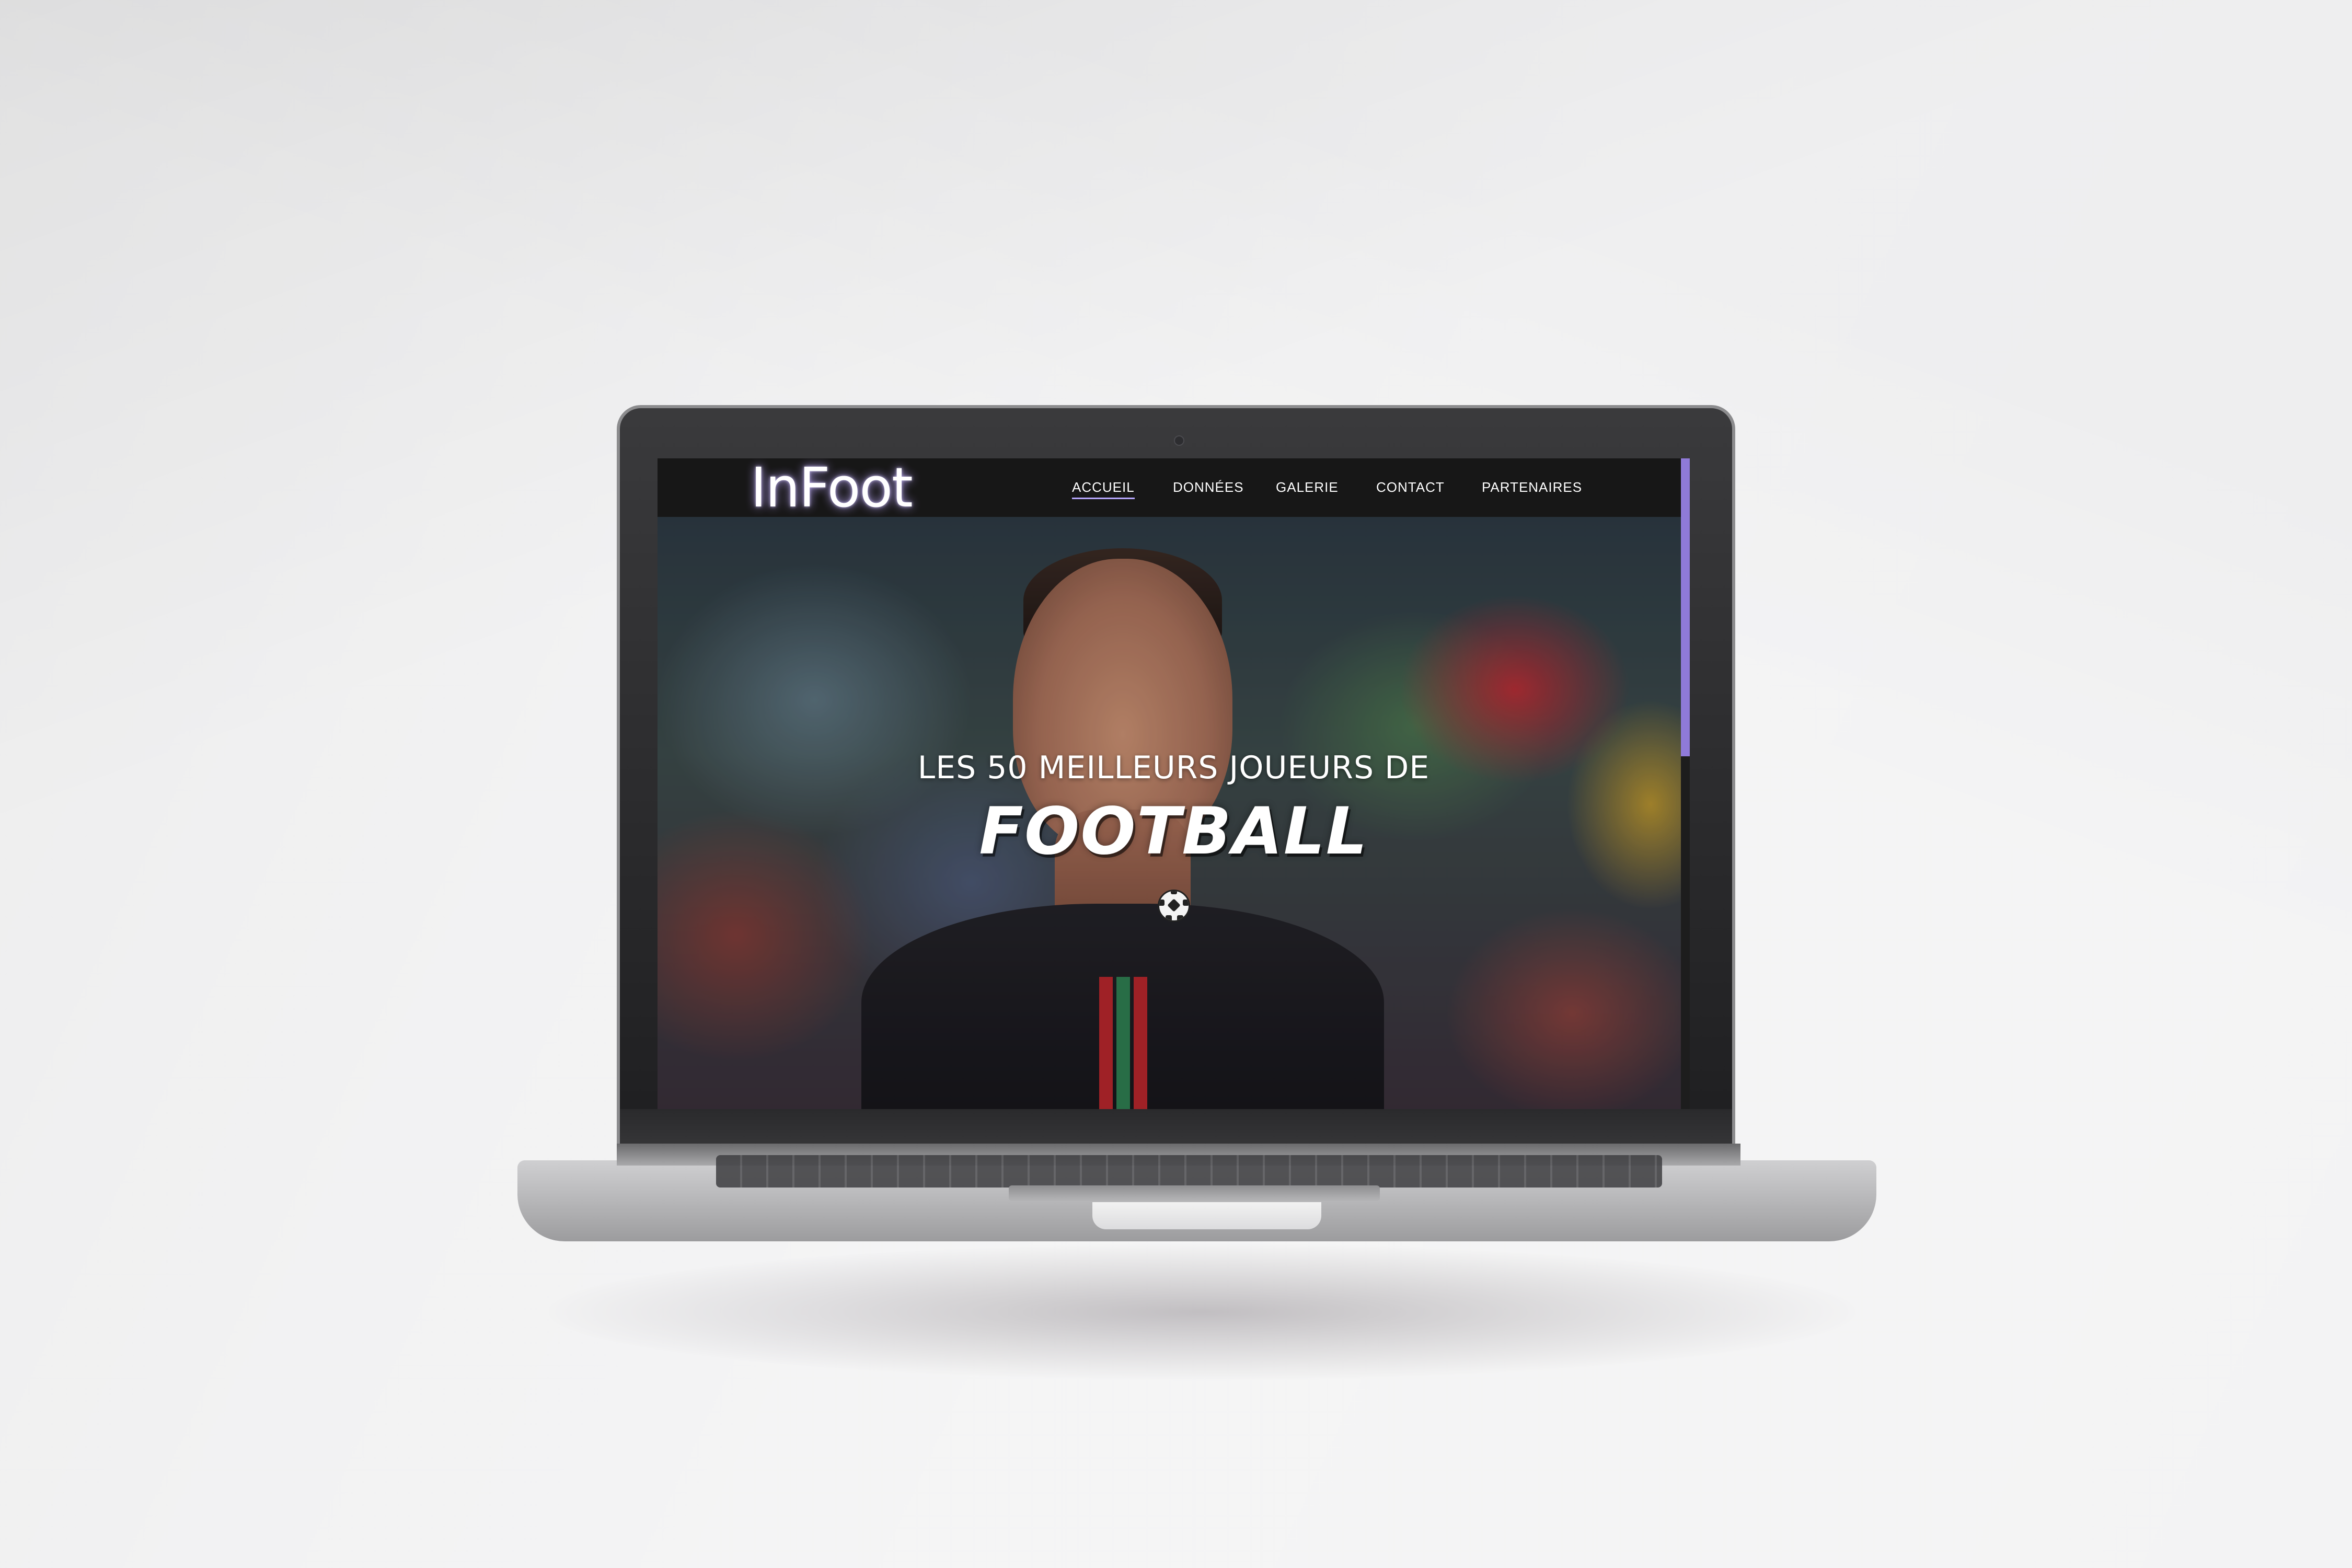  Describe the element at coordinates (1685, 607) in the screenshot. I see `scrollbar-thumb` at that location.